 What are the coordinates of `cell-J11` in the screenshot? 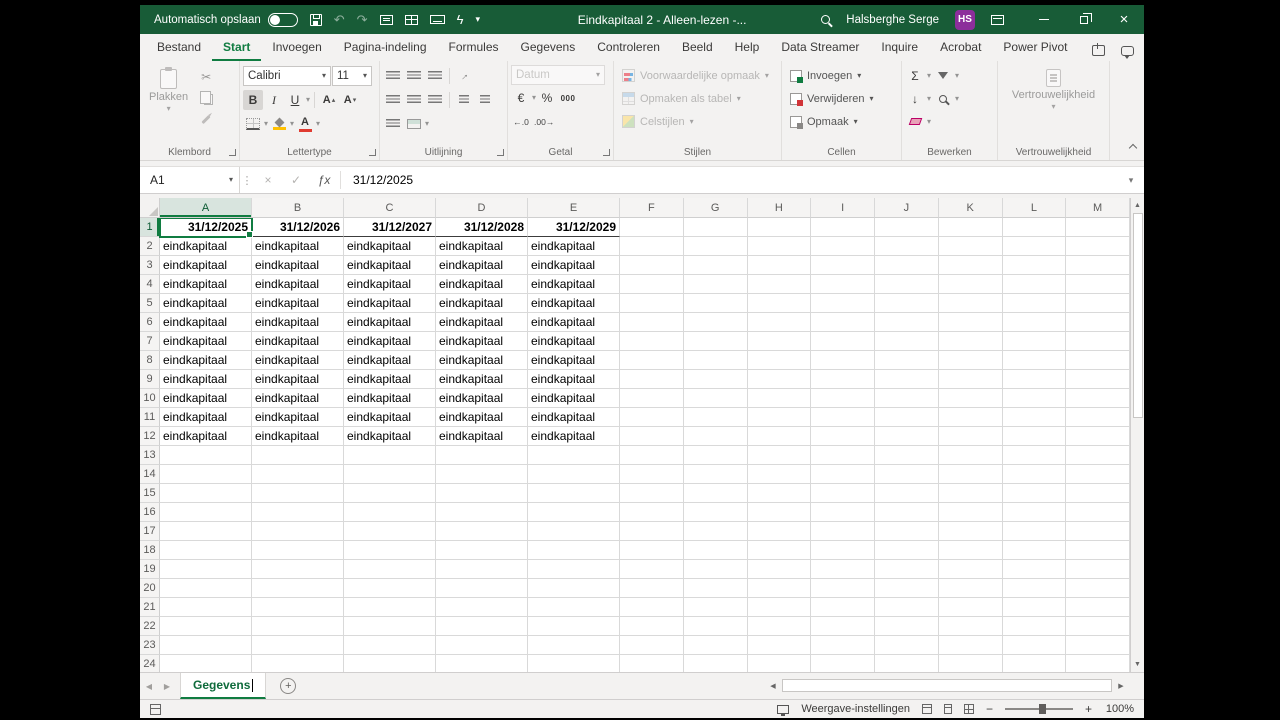 It's located at (907, 417).